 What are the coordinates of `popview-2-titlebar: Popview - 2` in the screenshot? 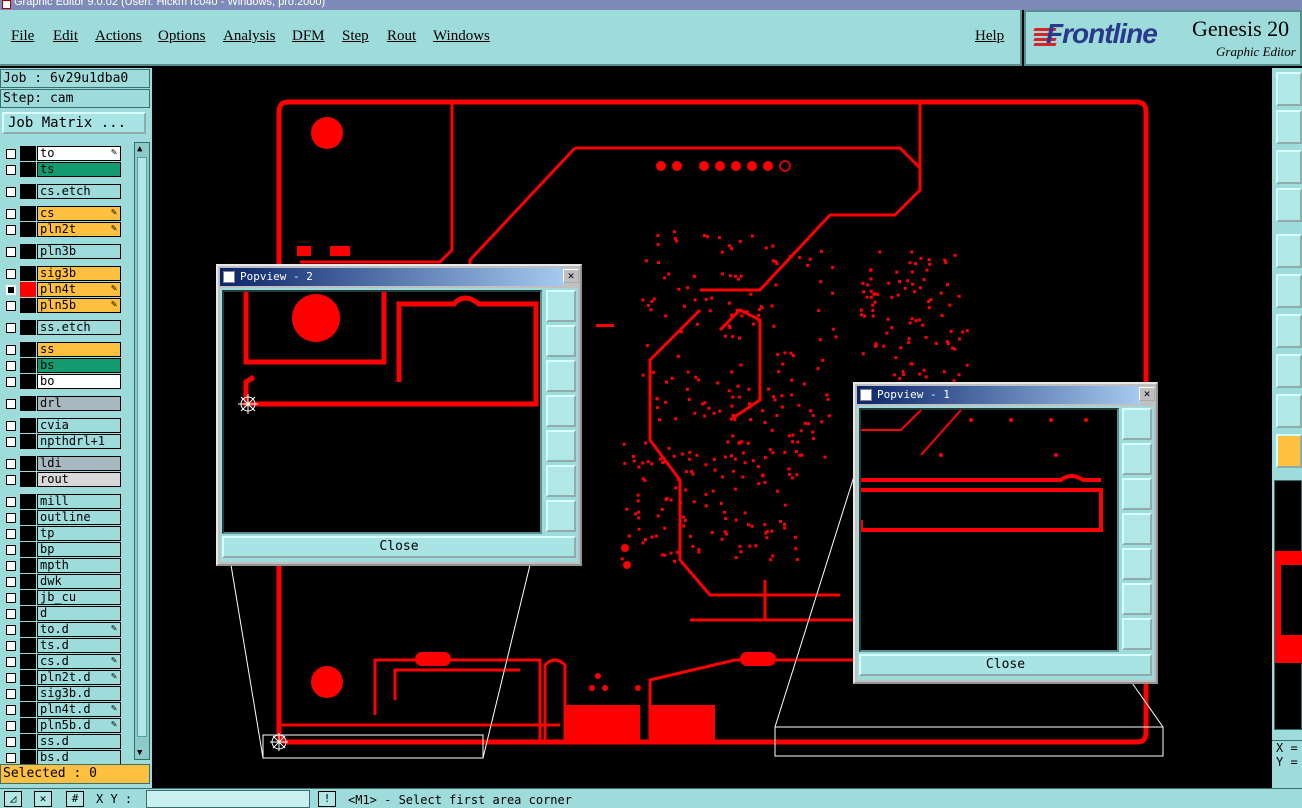 It's located at (392, 277).